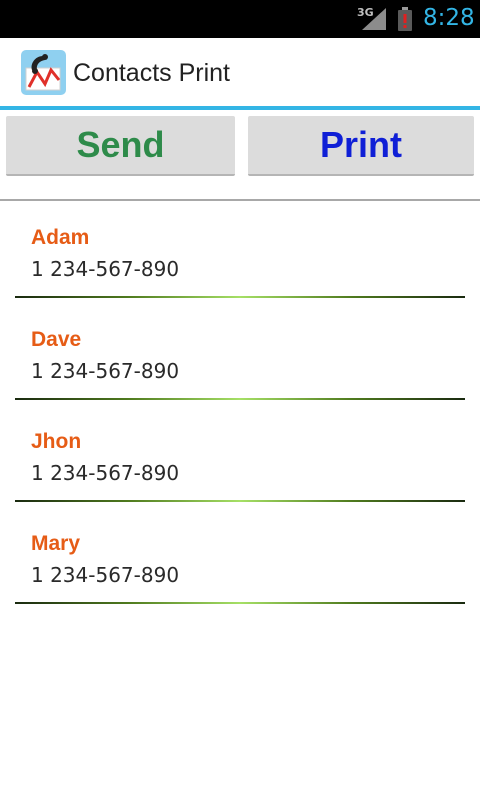 This screenshot has width=480, height=800. I want to click on contact-name: Jhon, so click(56, 441).